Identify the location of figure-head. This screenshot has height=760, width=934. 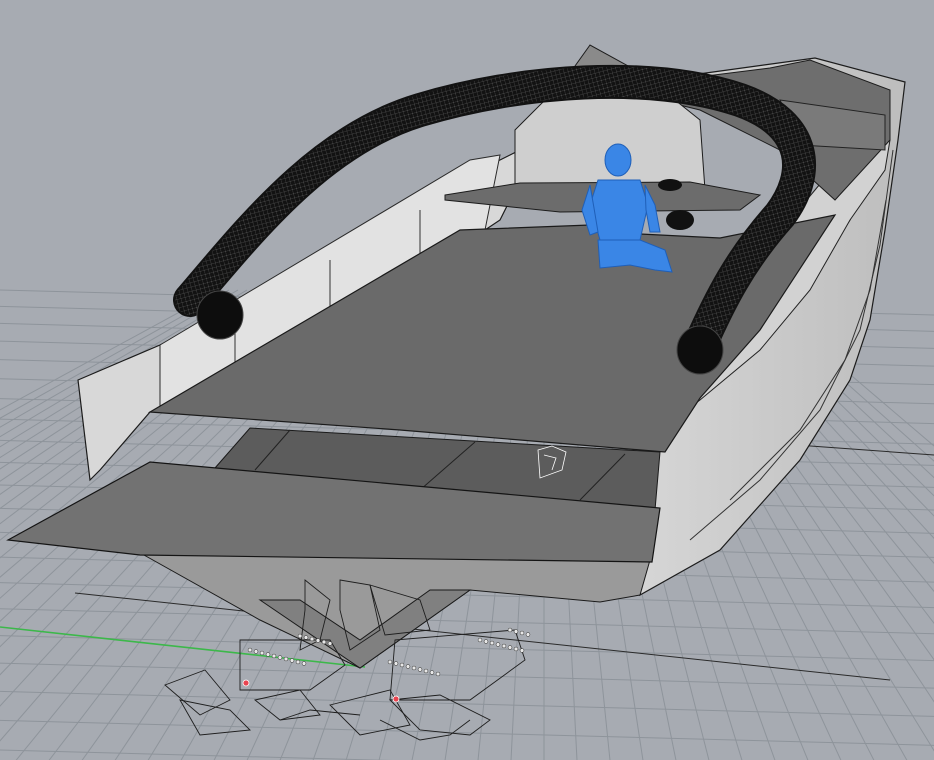
(618, 160).